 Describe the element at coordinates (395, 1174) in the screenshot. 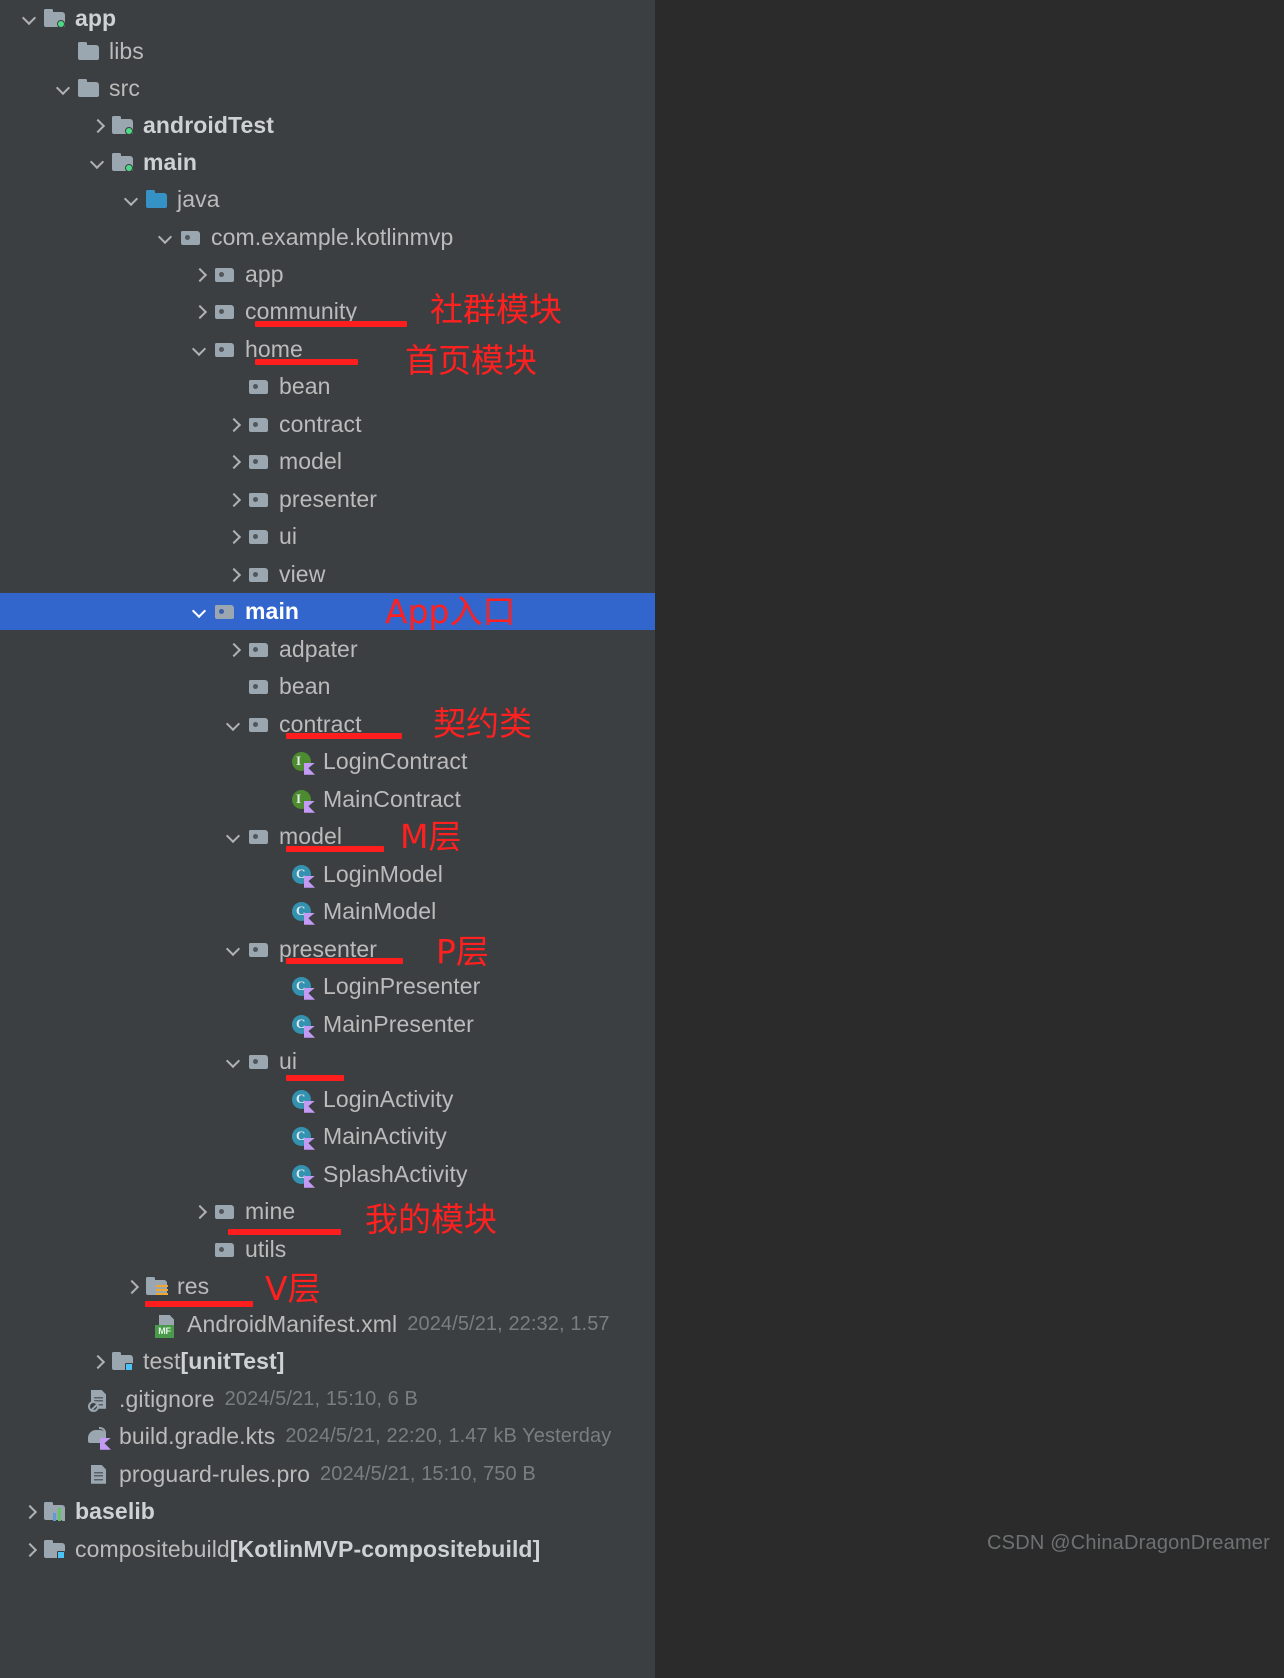

I see `tree-row-label: SplashActivity` at that location.